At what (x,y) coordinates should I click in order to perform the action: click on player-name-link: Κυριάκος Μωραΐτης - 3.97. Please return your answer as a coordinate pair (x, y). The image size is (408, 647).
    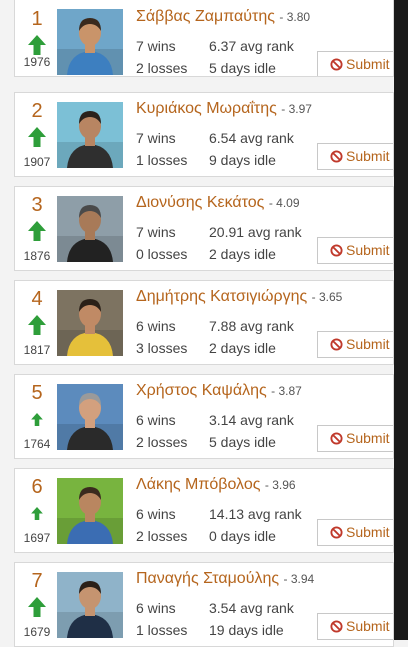
    Looking at the image, I should click on (224, 109).